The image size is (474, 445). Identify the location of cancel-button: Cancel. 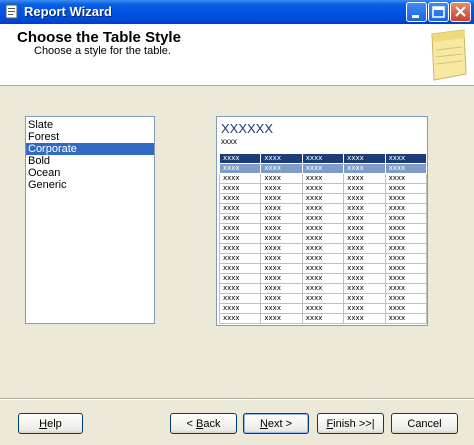
(424, 423).